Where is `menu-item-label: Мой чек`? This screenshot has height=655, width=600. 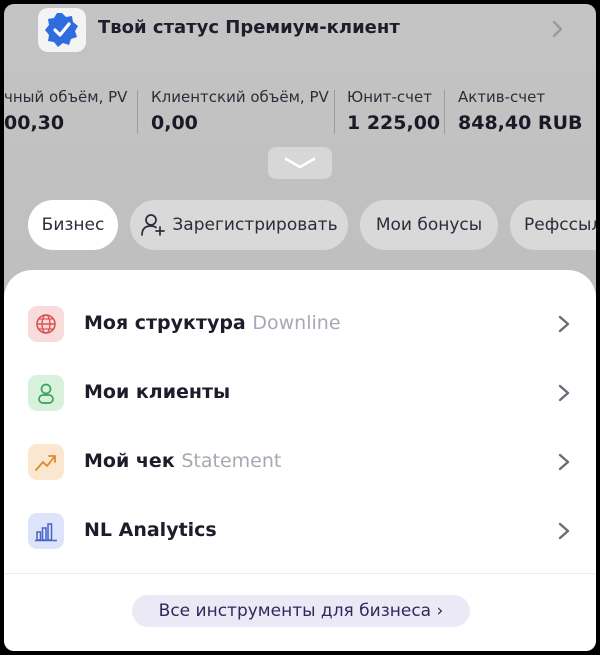
menu-item-label: Мой чек is located at coordinates (129, 461).